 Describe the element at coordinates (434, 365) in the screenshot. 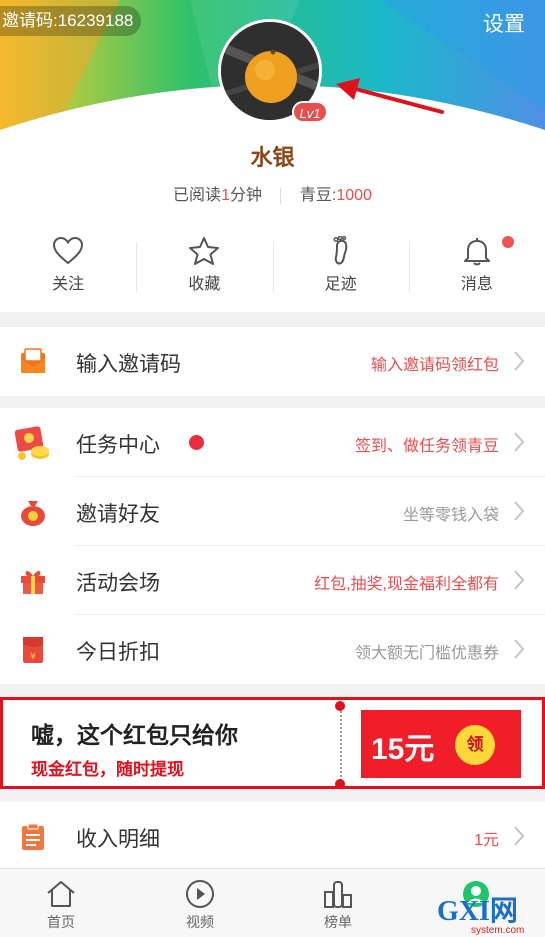

I see `menu-desc: 输入邀请码领红包` at that location.